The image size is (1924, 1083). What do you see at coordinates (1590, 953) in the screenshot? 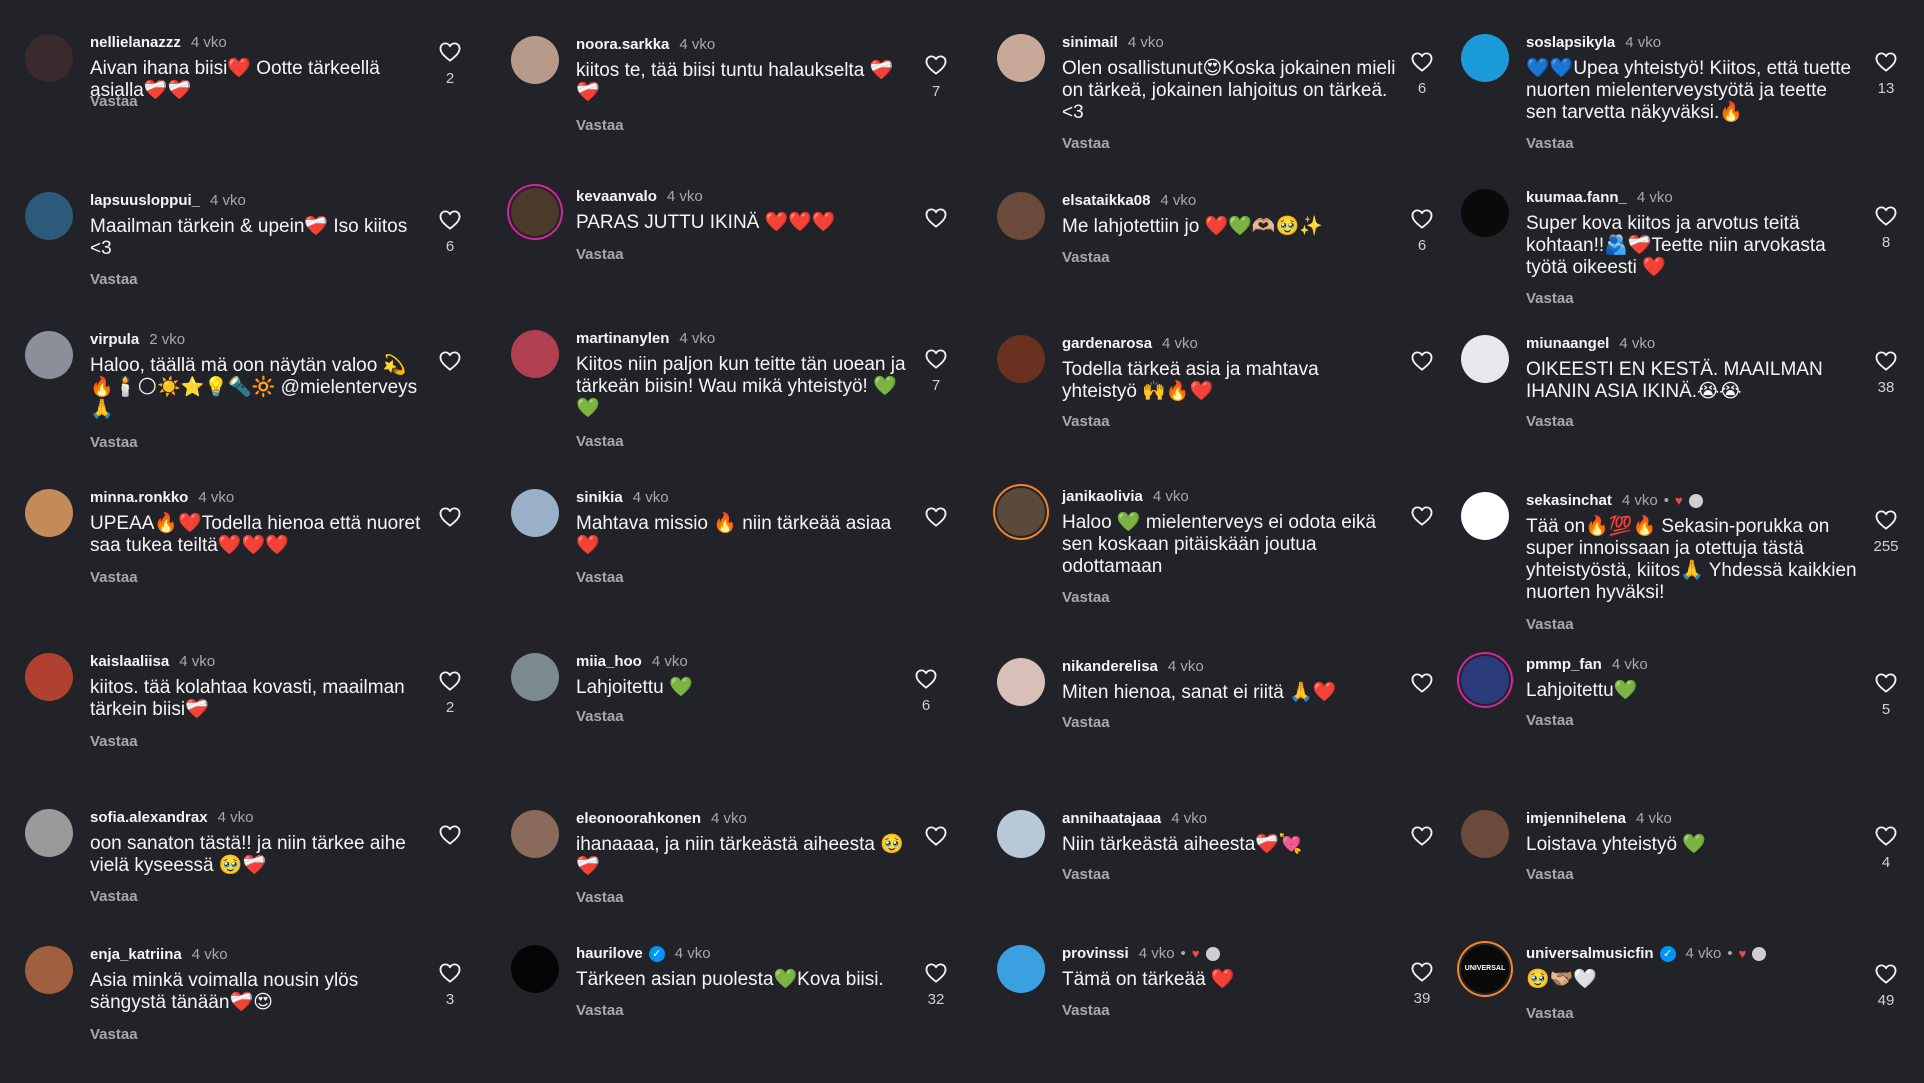
I see `username: universalmusicfin` at bounding box center [1590, 953].